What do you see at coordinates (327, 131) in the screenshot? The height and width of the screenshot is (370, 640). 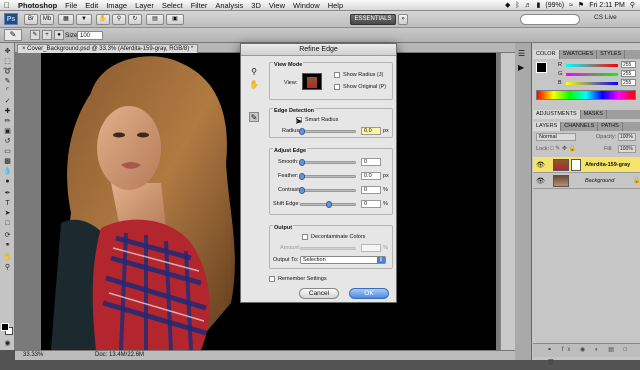 I see `radius-slider` at bounding box center [327, 131].